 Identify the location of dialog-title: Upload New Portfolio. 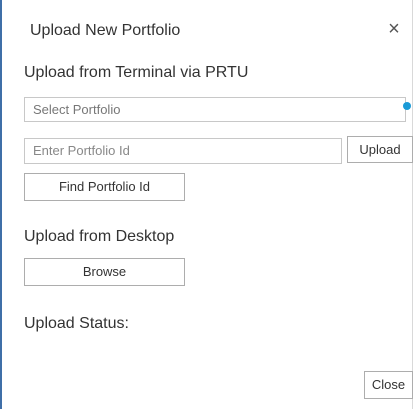
(105, 30).